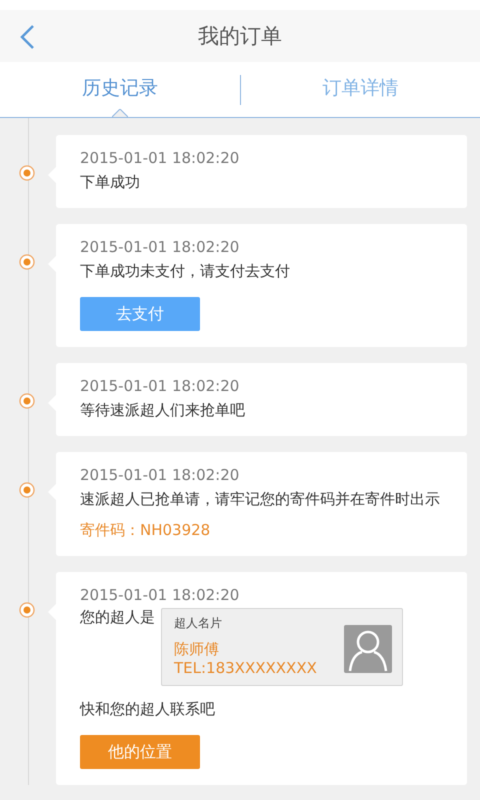  What do you see at coordinates (197, 649) in the screenshot?
I see `courier-name: 陈师傅` at bounding box center [197, 649].